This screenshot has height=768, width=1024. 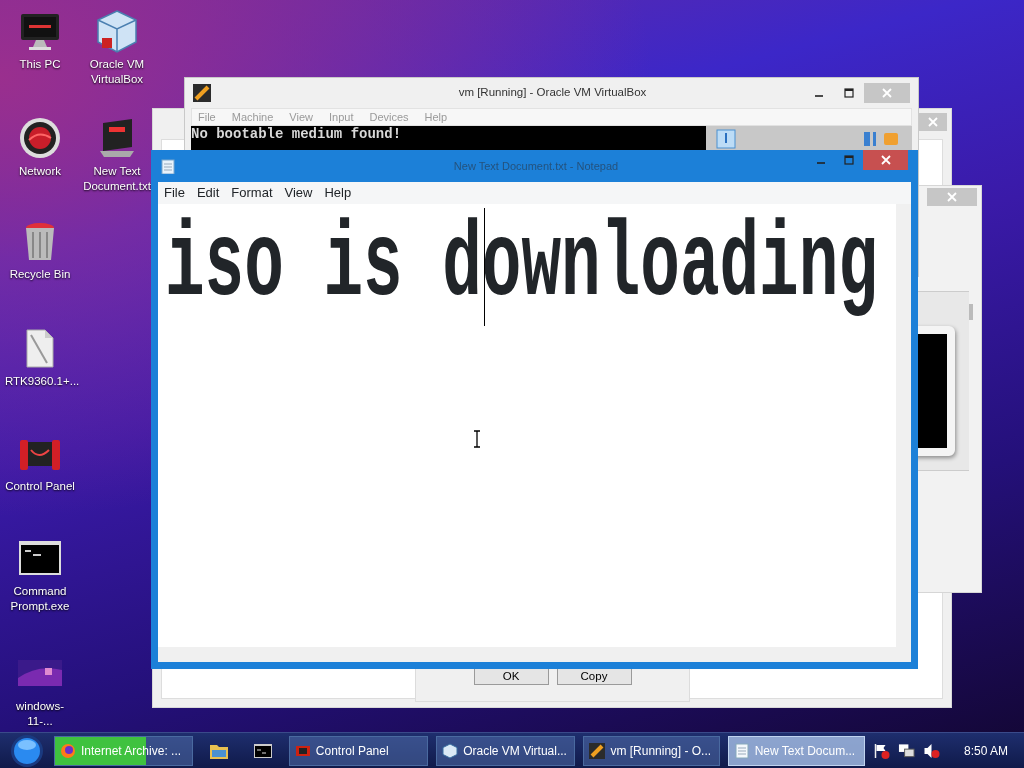 I want to click on taskbar-button: Control Panel, so click(x=358, y=750).